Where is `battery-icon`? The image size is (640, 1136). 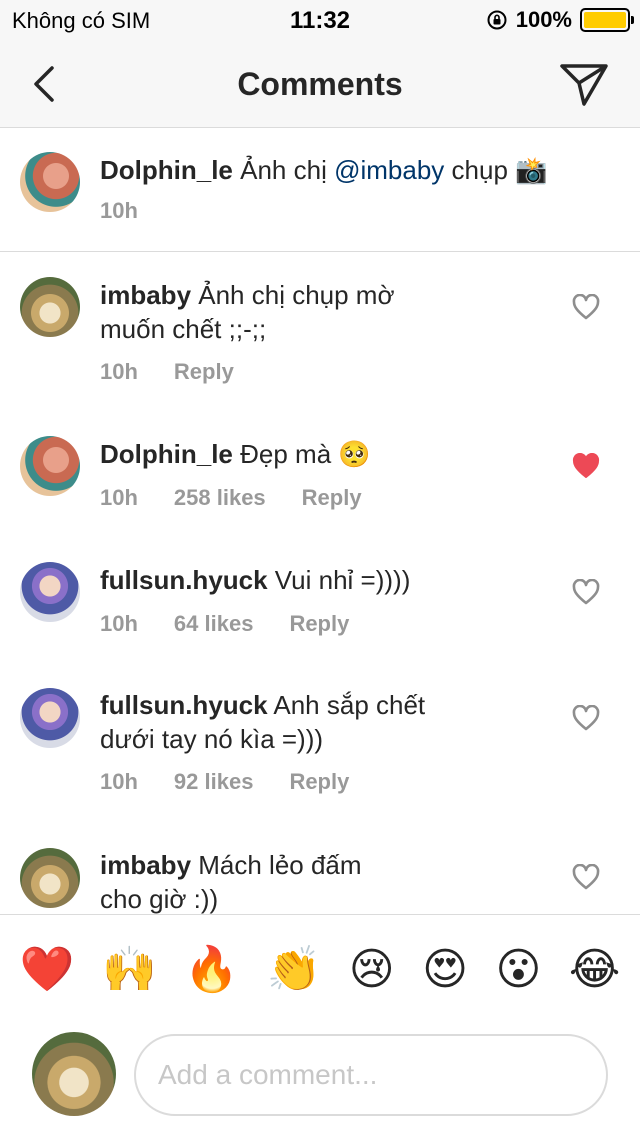 battery-icon is located at coordinates (607, 20).